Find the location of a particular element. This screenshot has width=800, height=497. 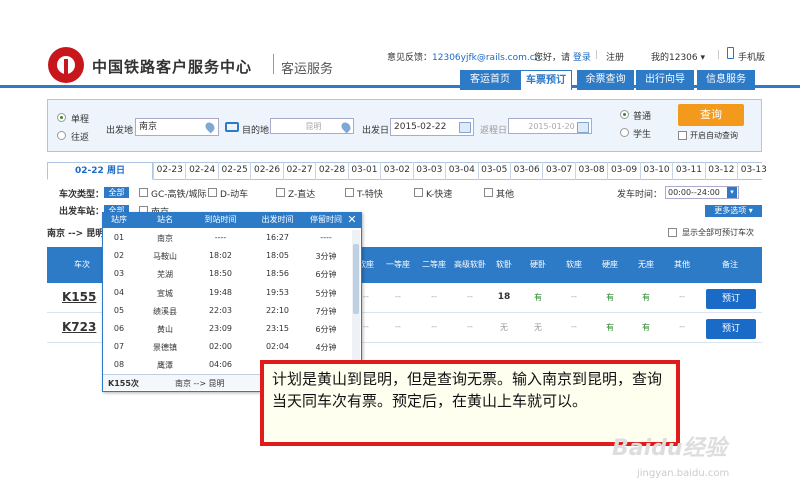

train-number-link: K155 is located at coordinates (79, 297).